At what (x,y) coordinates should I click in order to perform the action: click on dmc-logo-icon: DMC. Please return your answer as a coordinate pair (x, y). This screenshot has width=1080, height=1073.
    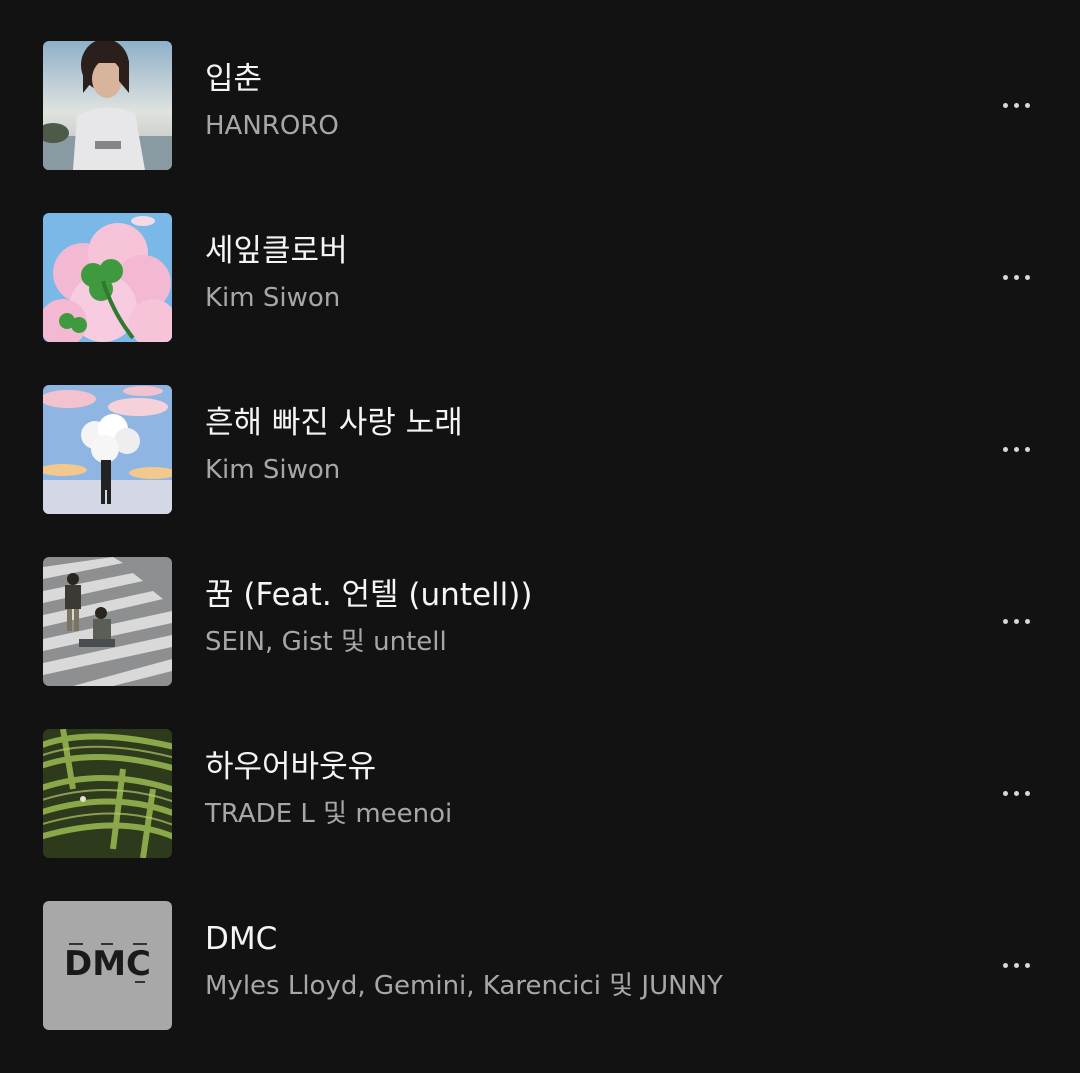
    Looking at the image, I should click on (107, 965).